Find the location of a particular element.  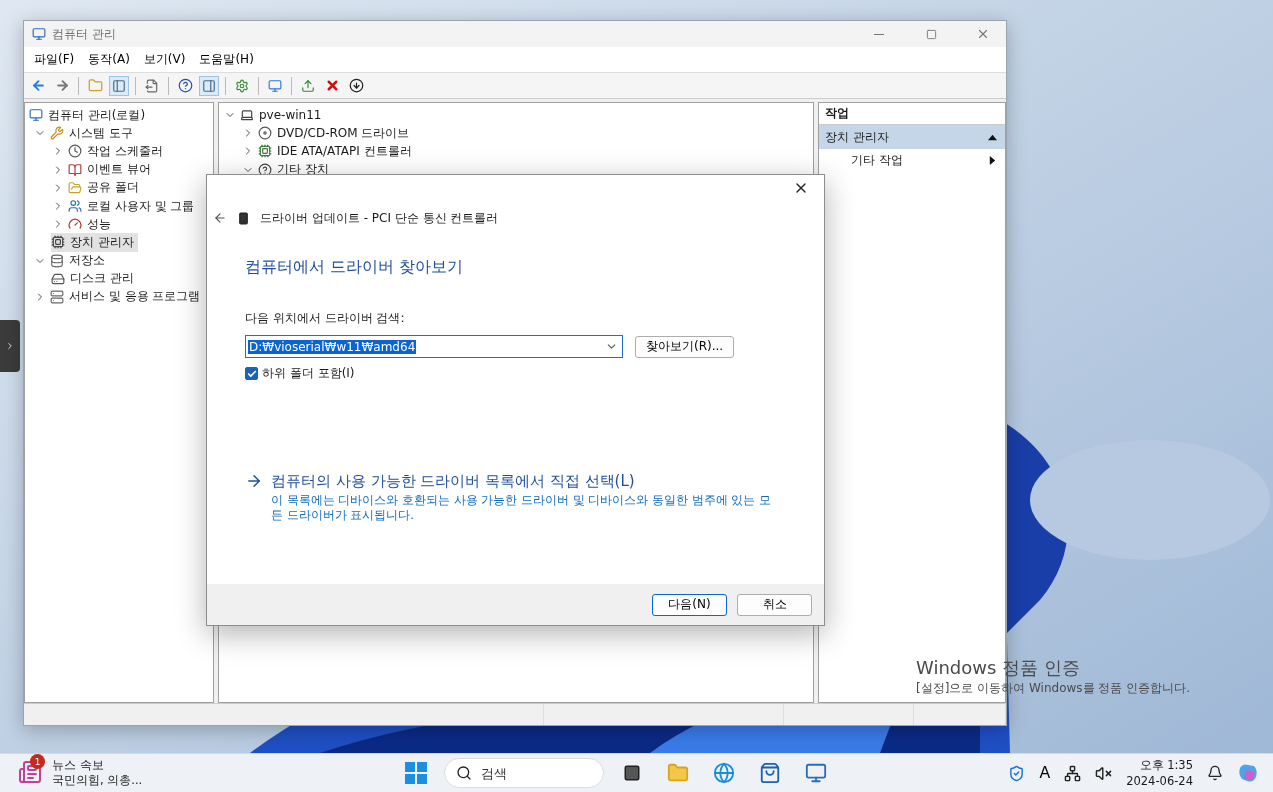

upload-icon is located at coordinates (308, 85).